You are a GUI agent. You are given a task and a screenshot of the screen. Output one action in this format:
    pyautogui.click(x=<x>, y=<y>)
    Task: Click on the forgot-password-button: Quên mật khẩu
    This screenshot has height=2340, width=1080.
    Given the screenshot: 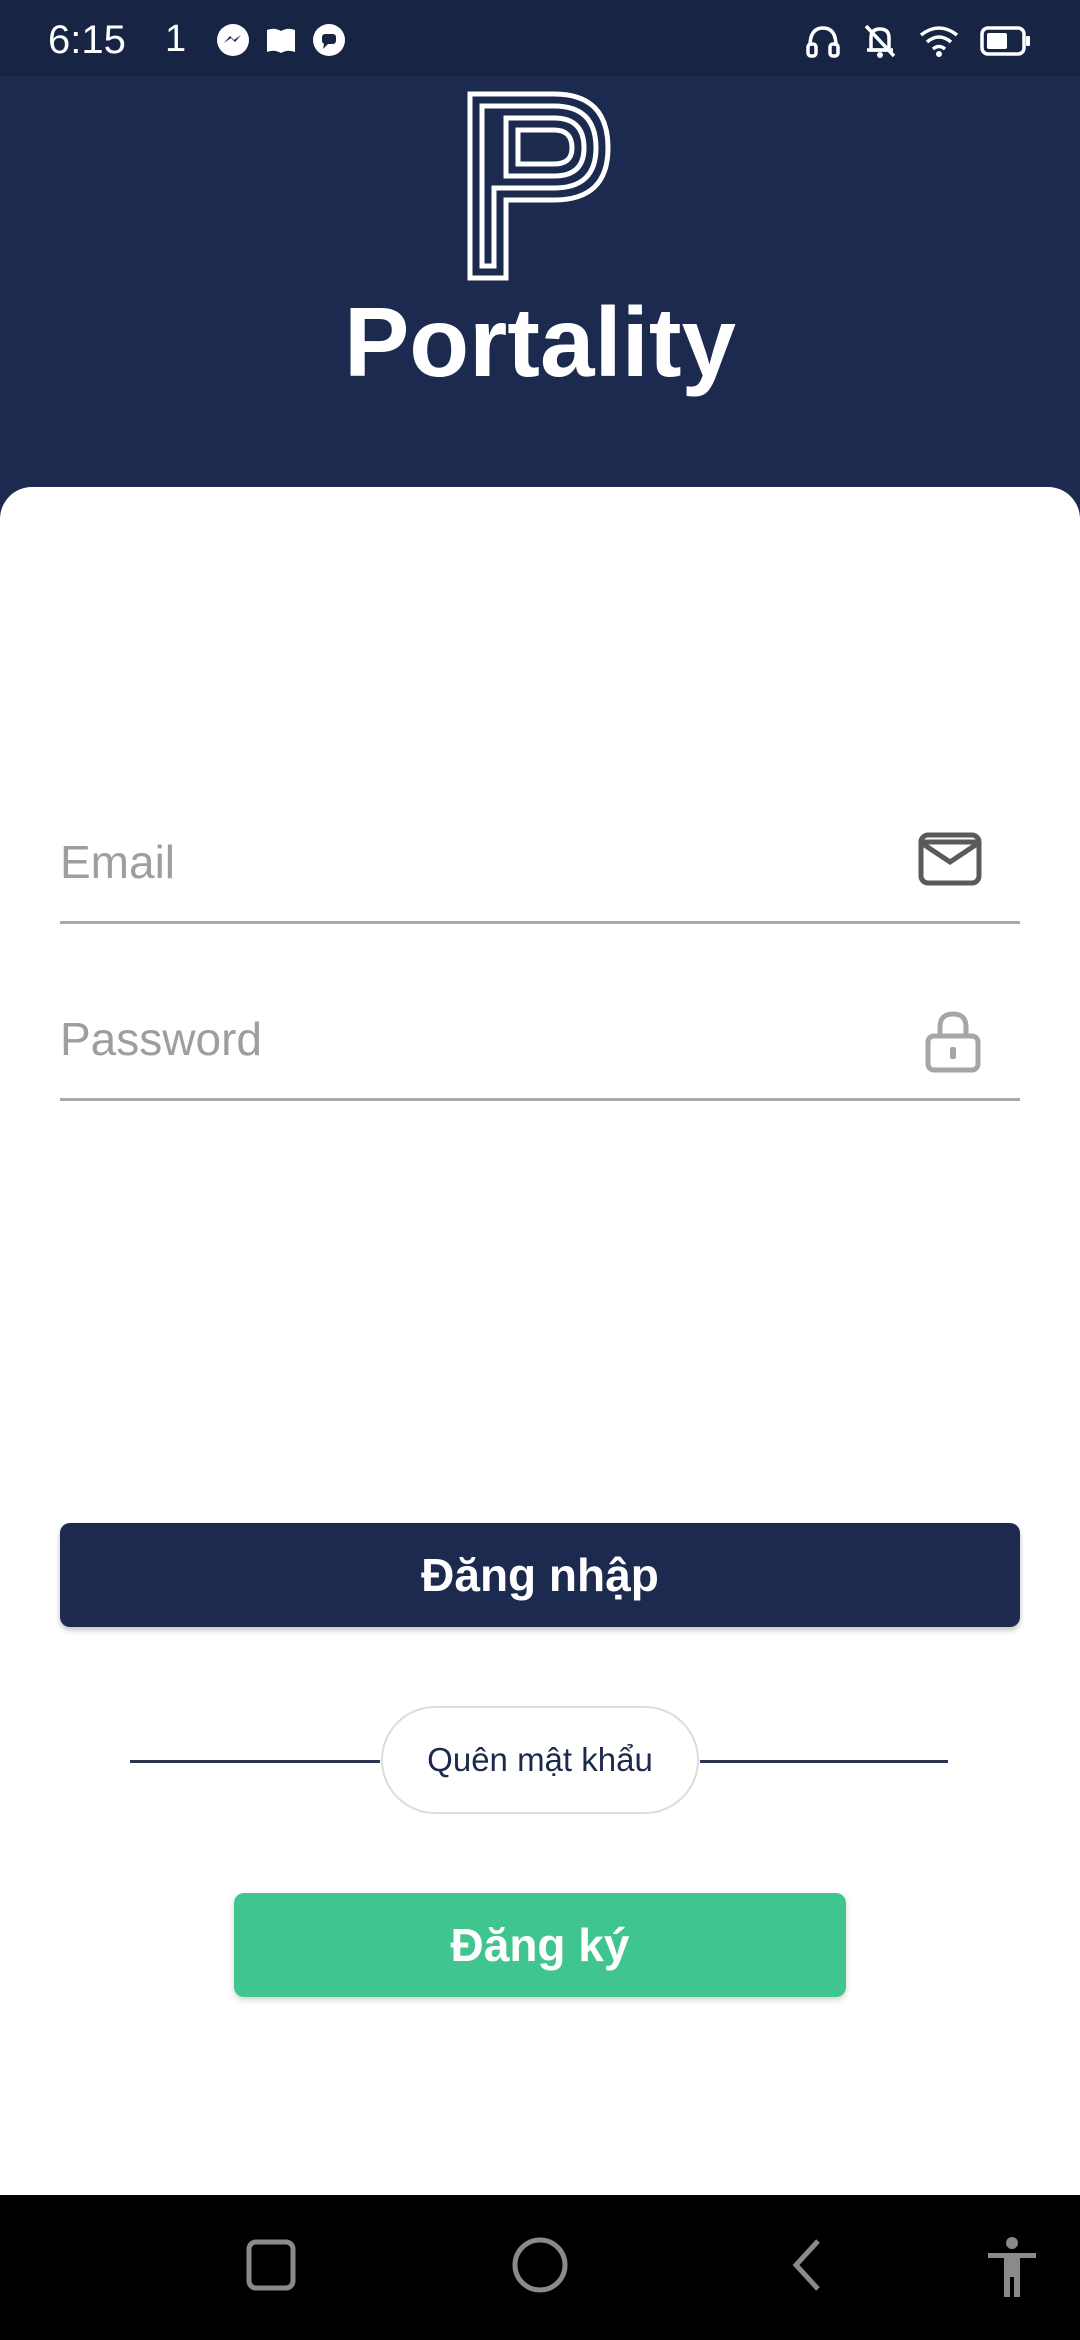 What is the action you would take?
    pyautogui.click(x=540, y=1760)
    